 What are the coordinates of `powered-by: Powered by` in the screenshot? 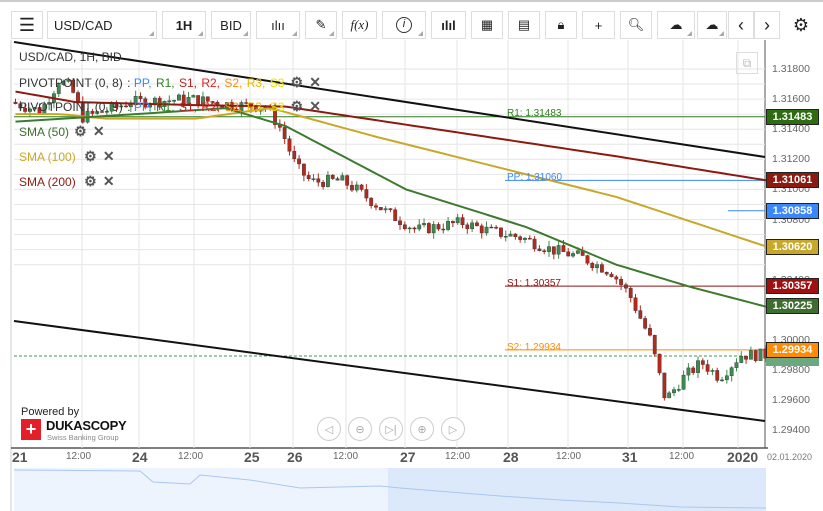 It's located at (50, 412).